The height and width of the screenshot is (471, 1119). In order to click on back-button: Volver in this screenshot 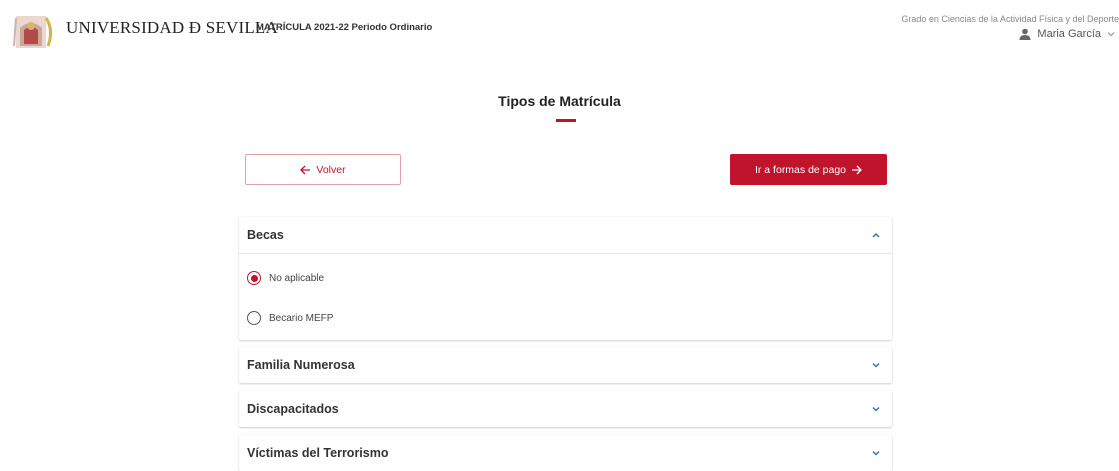, I will do `click(323, 169)`.